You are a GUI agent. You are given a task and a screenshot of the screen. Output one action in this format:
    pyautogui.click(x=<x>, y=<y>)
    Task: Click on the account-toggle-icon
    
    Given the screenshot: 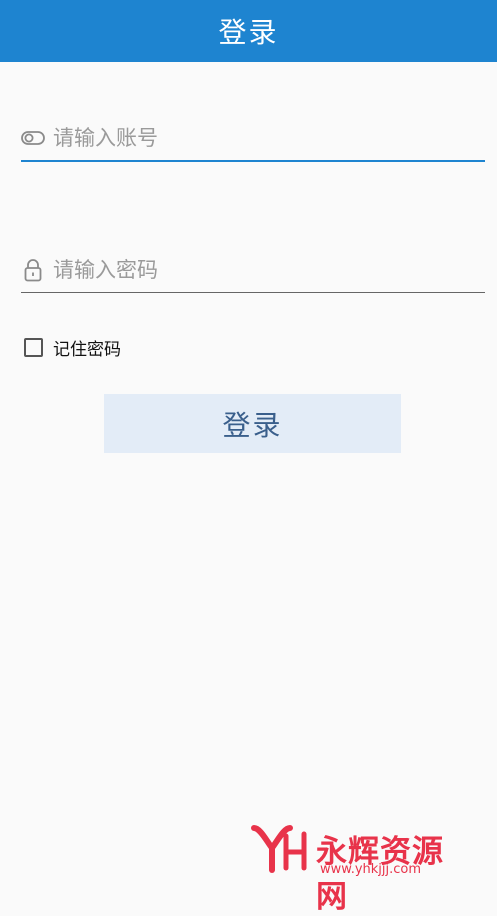 What is the action you would take?
    pyautogui.click(x=33, y=138)
    